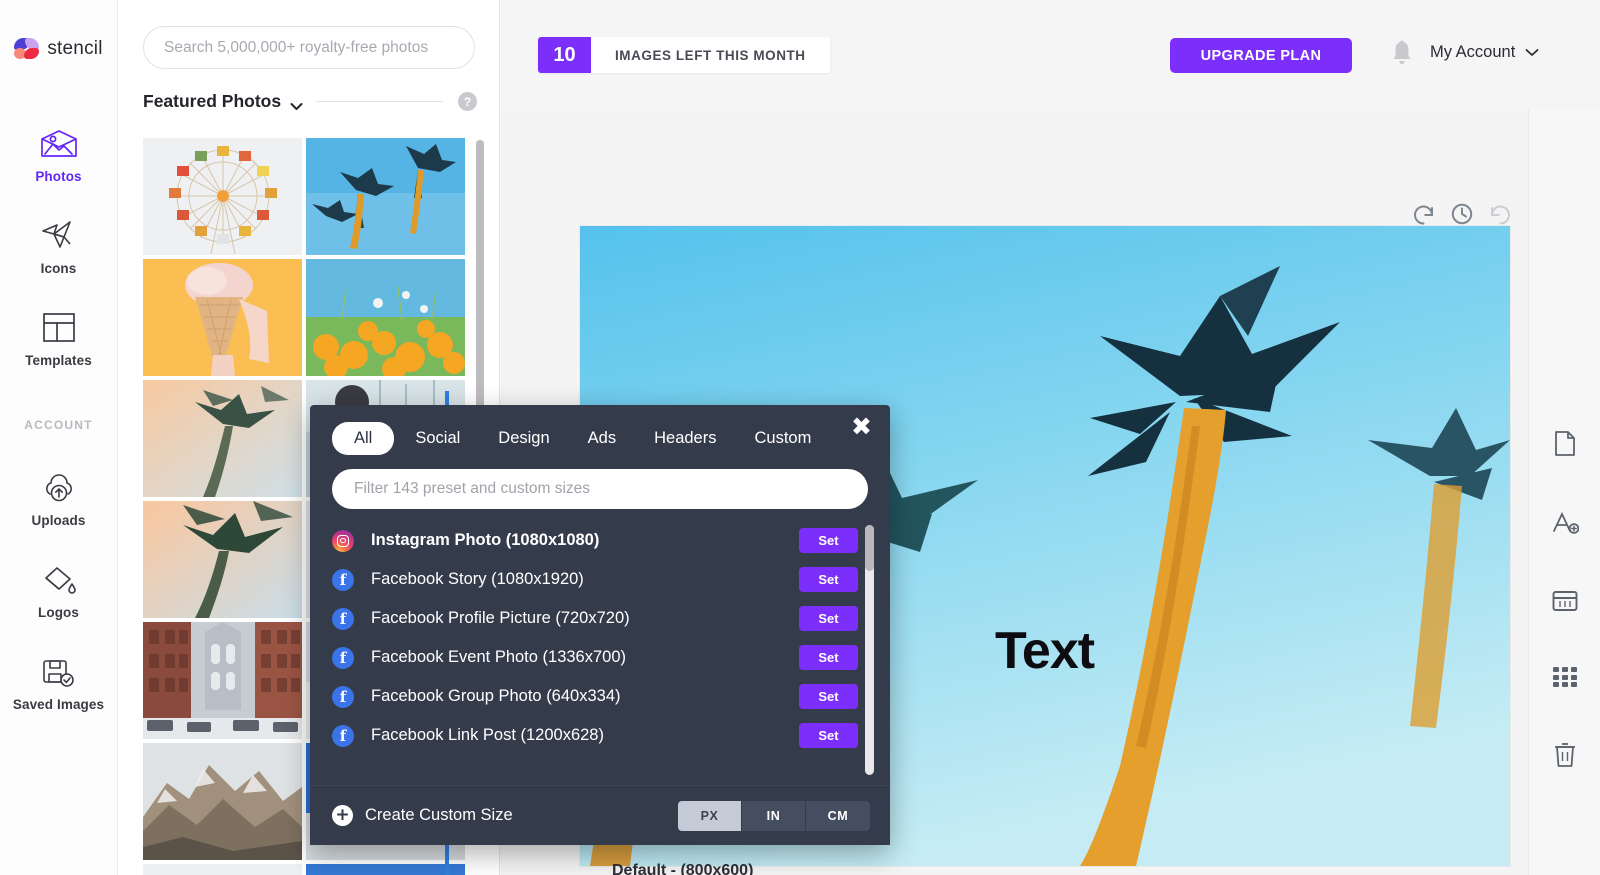  I want to click on unit-in: IN, so click(774, 815).